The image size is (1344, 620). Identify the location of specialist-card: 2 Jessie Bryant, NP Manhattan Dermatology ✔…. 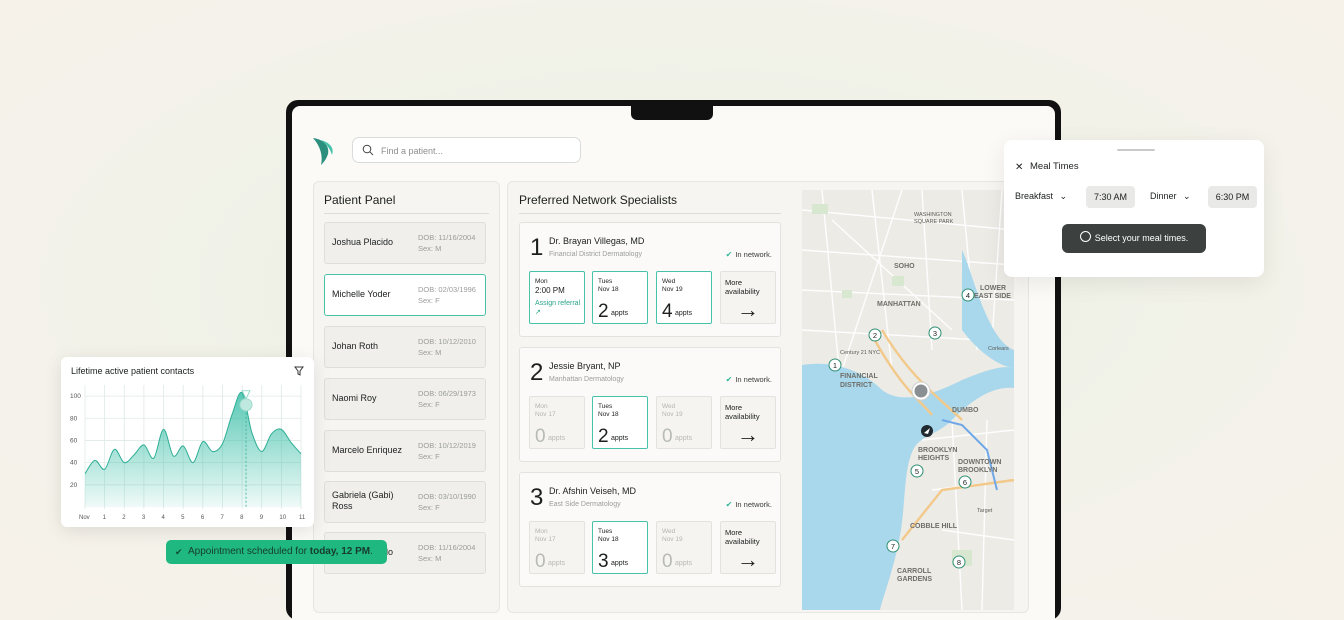
(650, 404).